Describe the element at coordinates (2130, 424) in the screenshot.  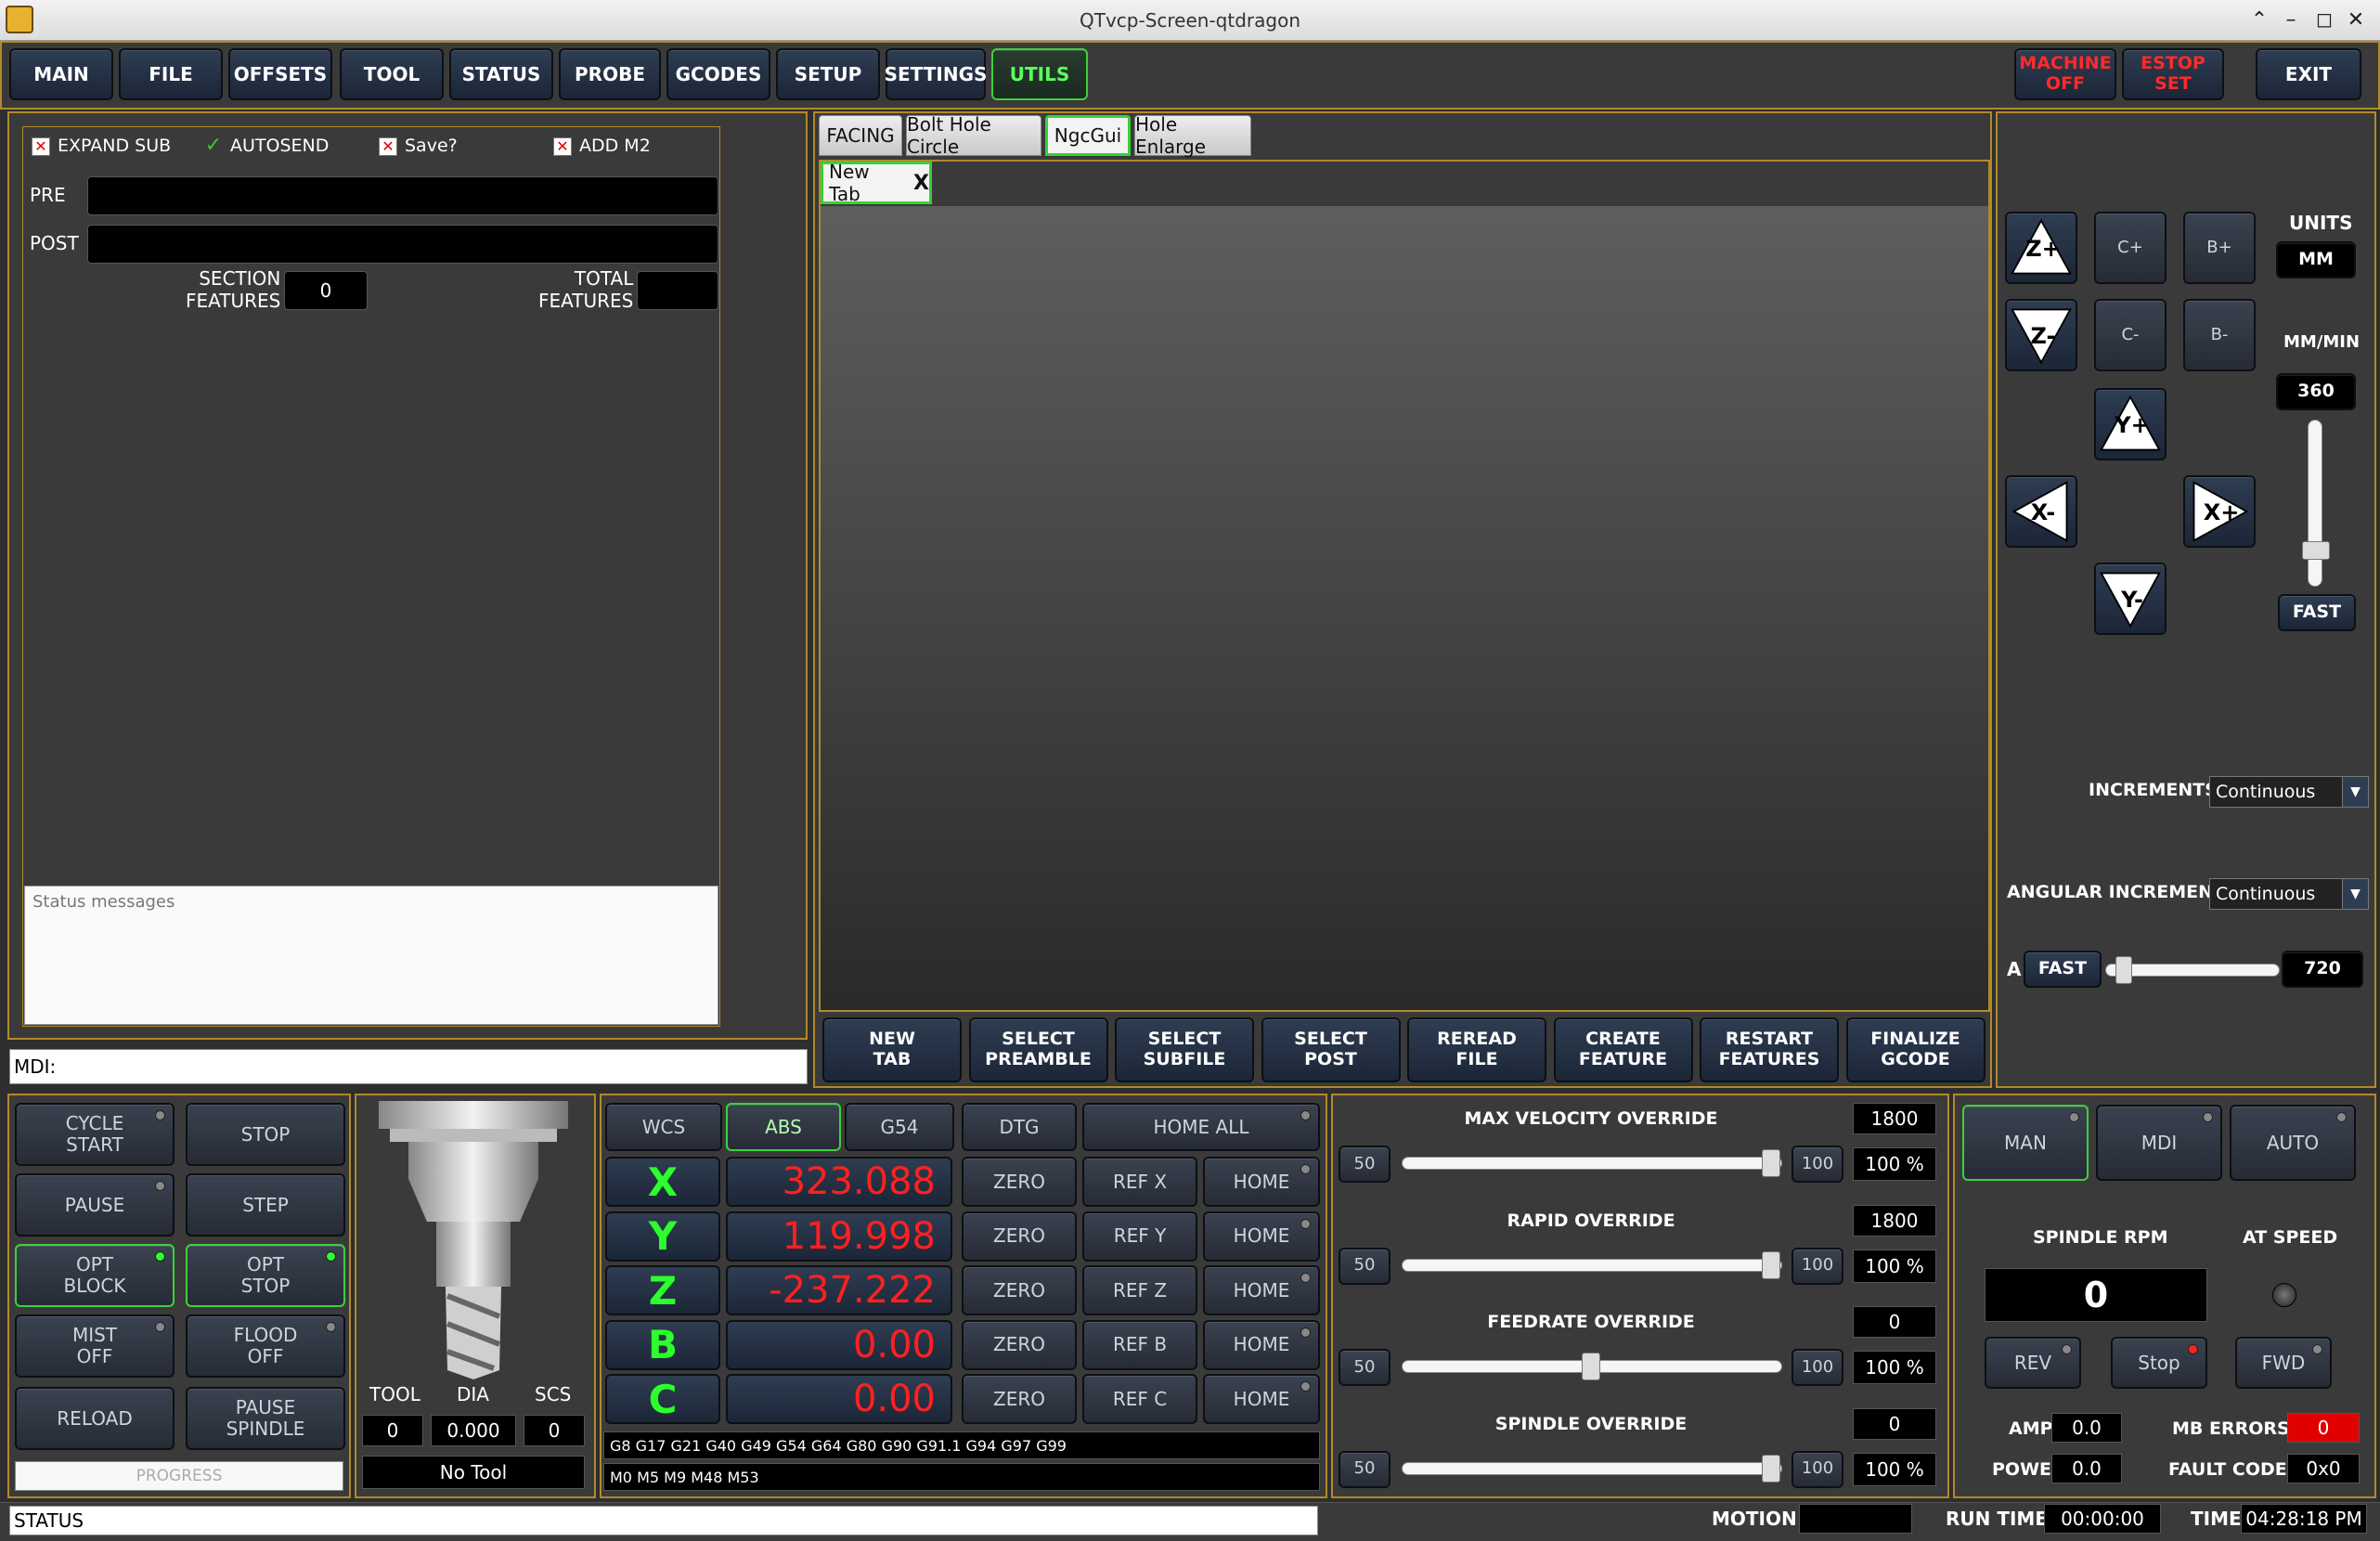
I see `jog-y-plus-button: Y+` at that location.